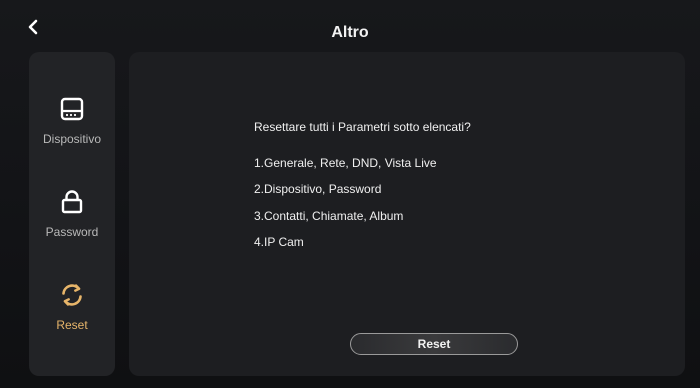 The height and width of the screenshot is (388, 700). What do you see at coordinates (72, 139) in the screenshot?
I see `sidebar-item-label: Dispositivo` at bounding box center [72, 139].